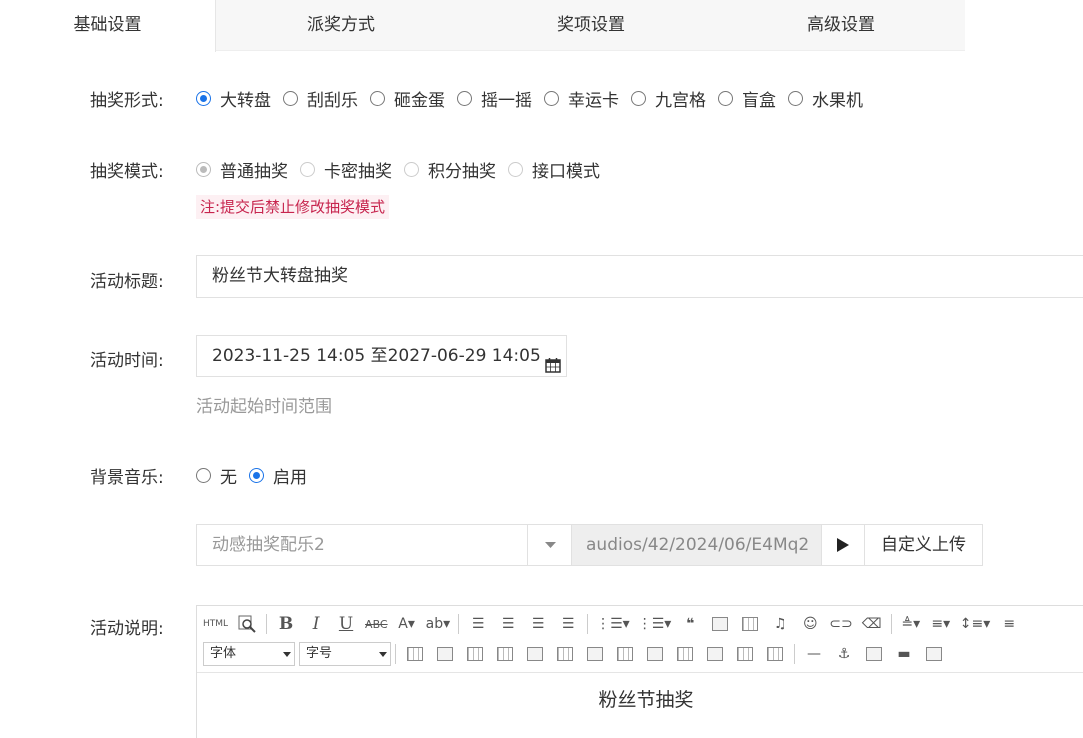  What do you see at coordinates (438, 624) in the screenshot?
I see `highlight-icon: ab▾` at bounding box center [438, 624].